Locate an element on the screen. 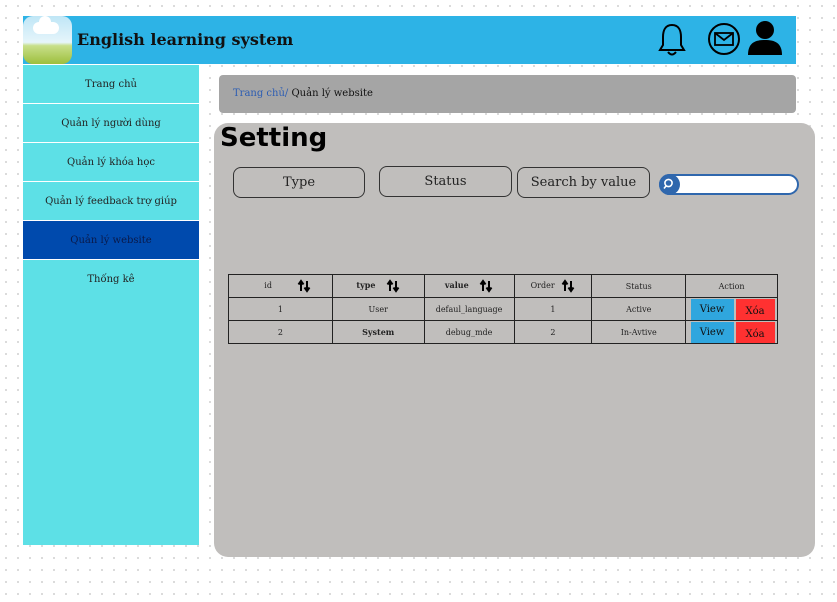 The width and height of the screenshot is (837, 602). cell-order: 2 is located at coordinates (553, 332).